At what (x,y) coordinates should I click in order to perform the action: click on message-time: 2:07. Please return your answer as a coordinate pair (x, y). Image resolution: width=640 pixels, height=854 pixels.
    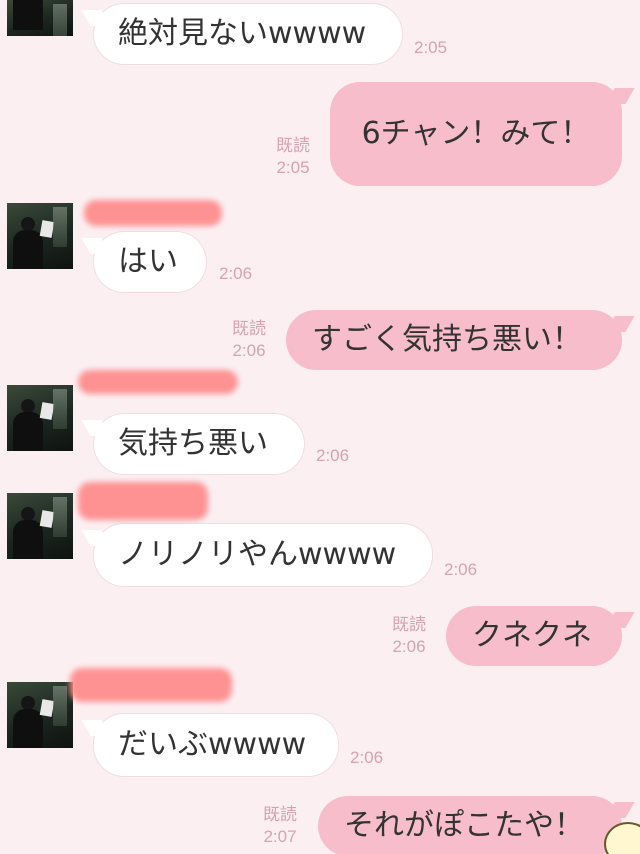
    Looking at the image, I should click on (280, 836).